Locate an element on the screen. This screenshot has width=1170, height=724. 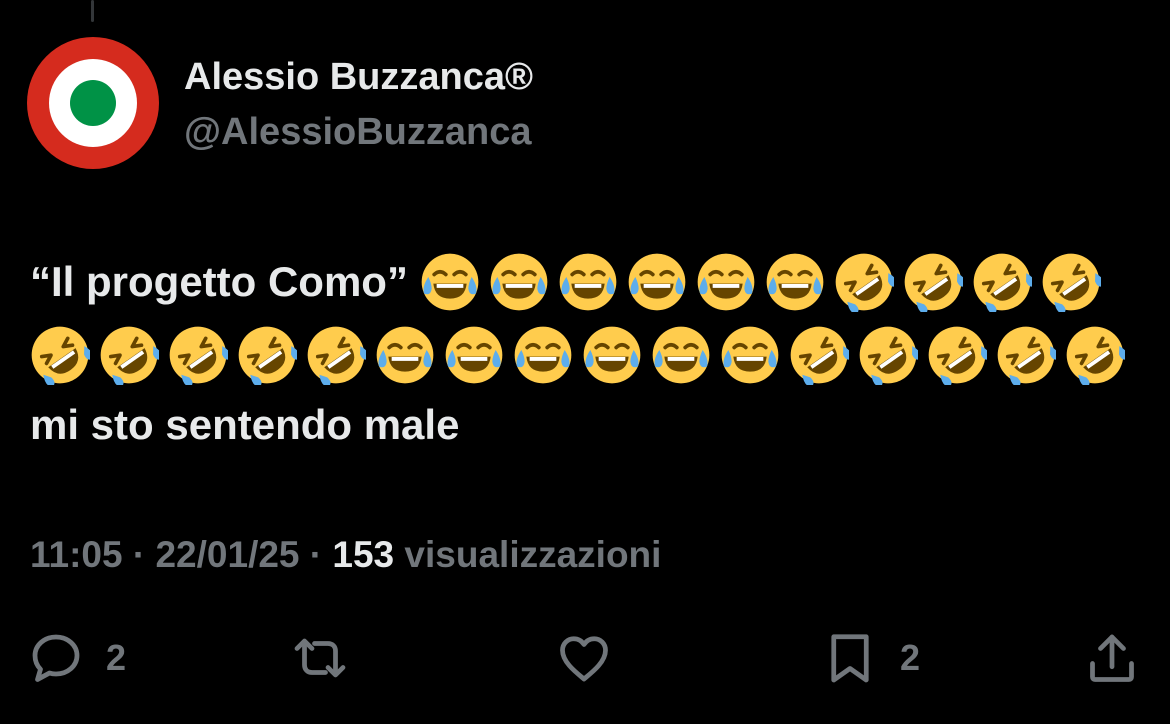
heart-icon is located at coordinates (584, 659).